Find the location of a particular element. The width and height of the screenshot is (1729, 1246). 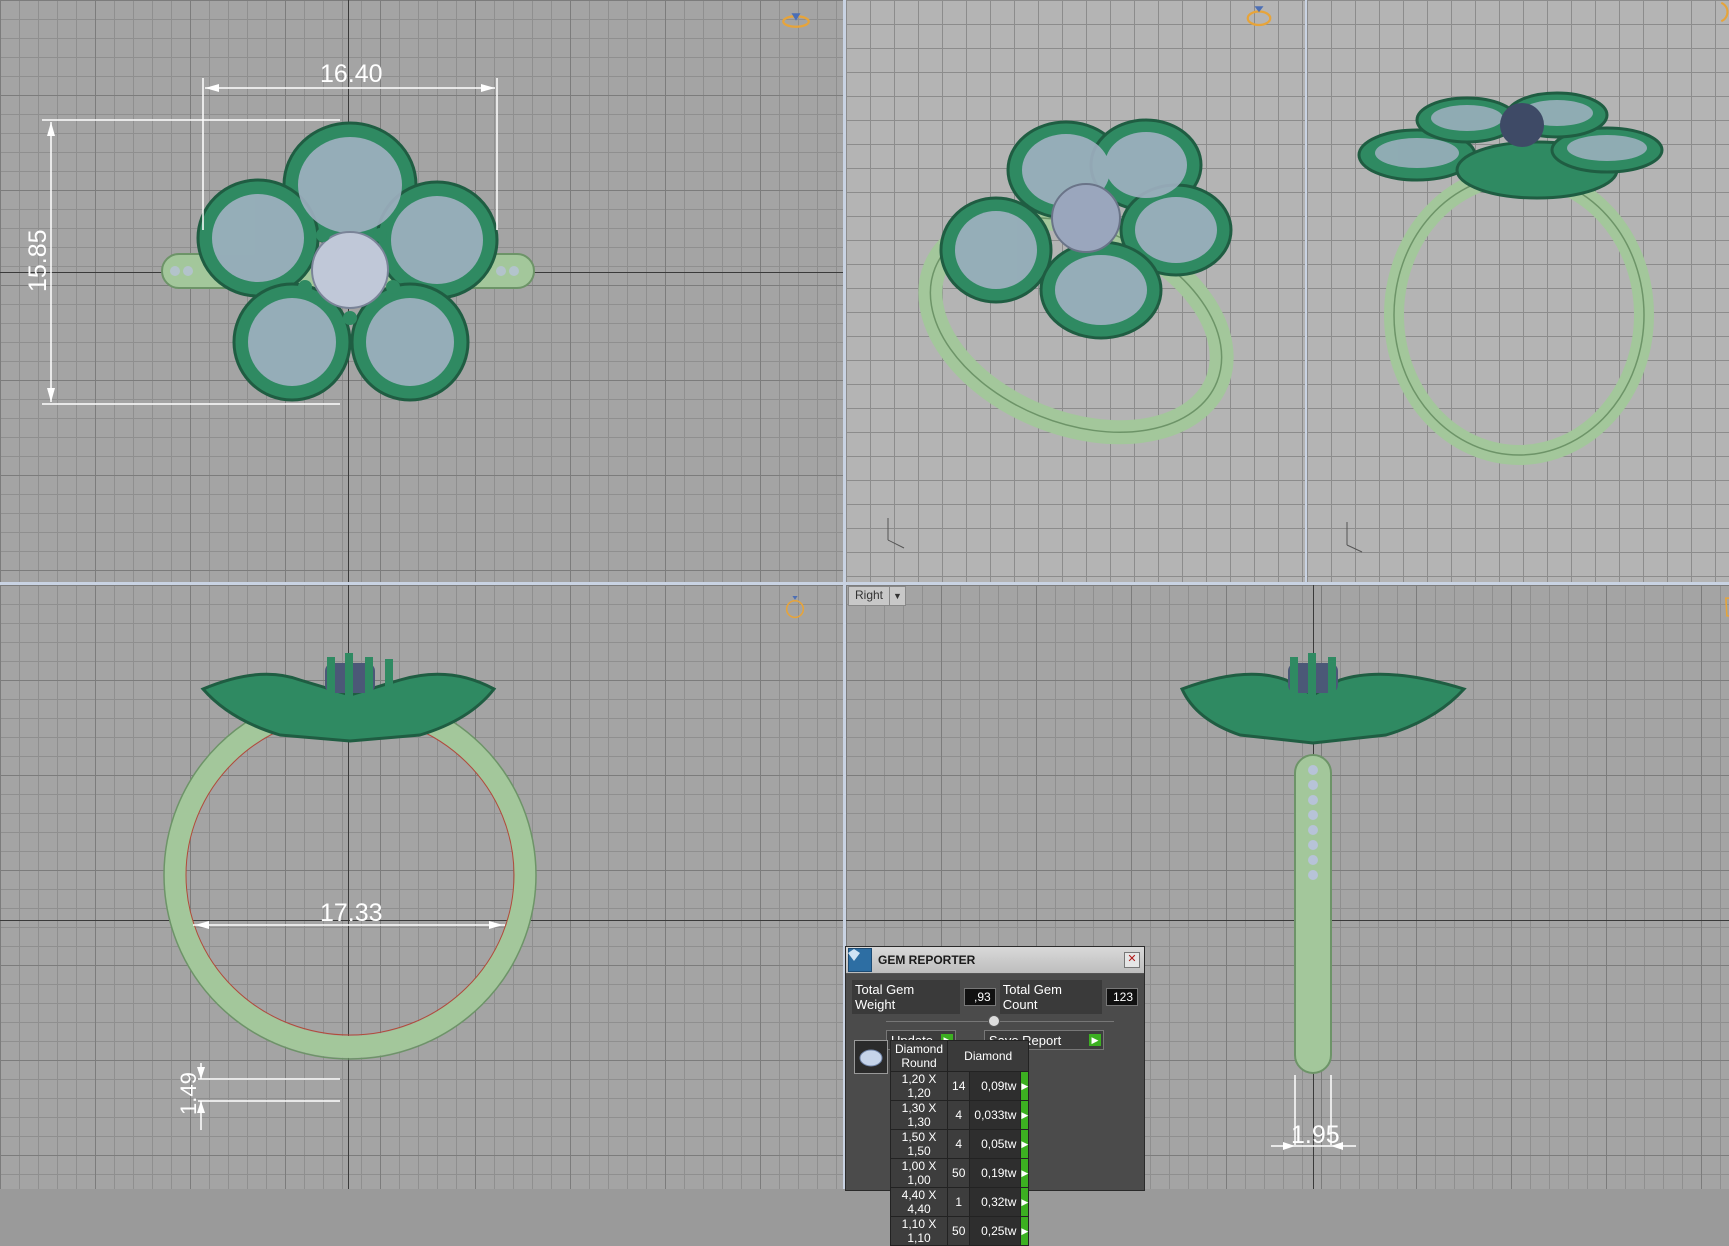

total-gem-count-label: Total Gem Count is located at coordinates (1050, 997).